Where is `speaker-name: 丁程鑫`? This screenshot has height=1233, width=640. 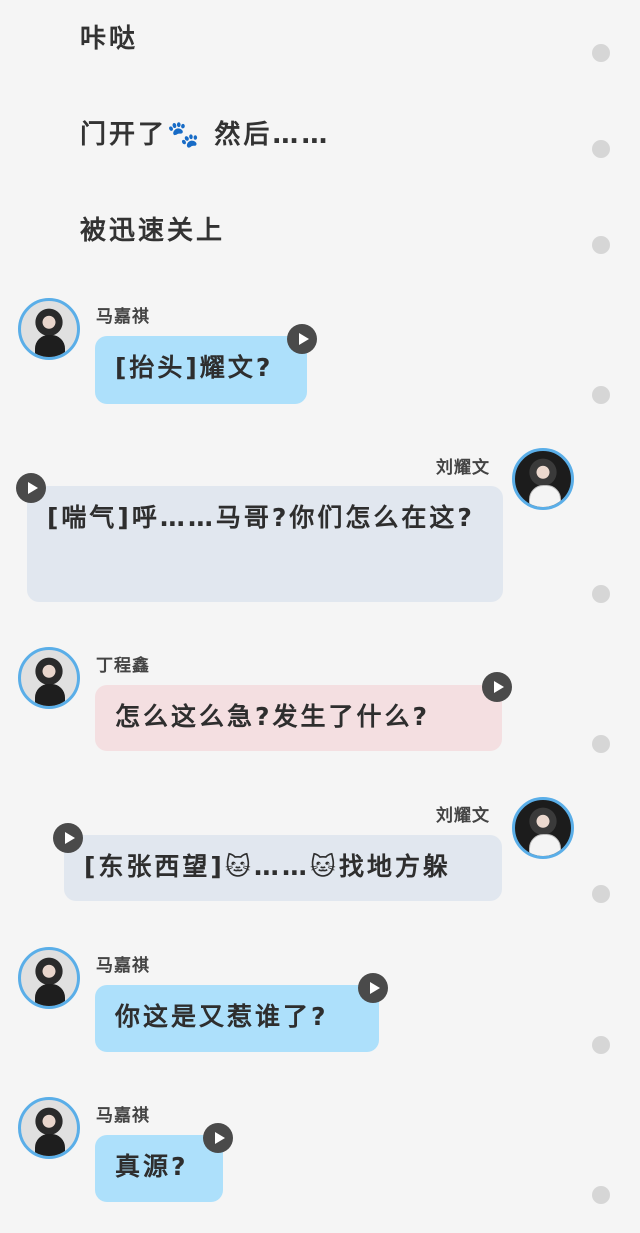 speaker-name: 丁程鑫 is located at coordinates (123, 666).